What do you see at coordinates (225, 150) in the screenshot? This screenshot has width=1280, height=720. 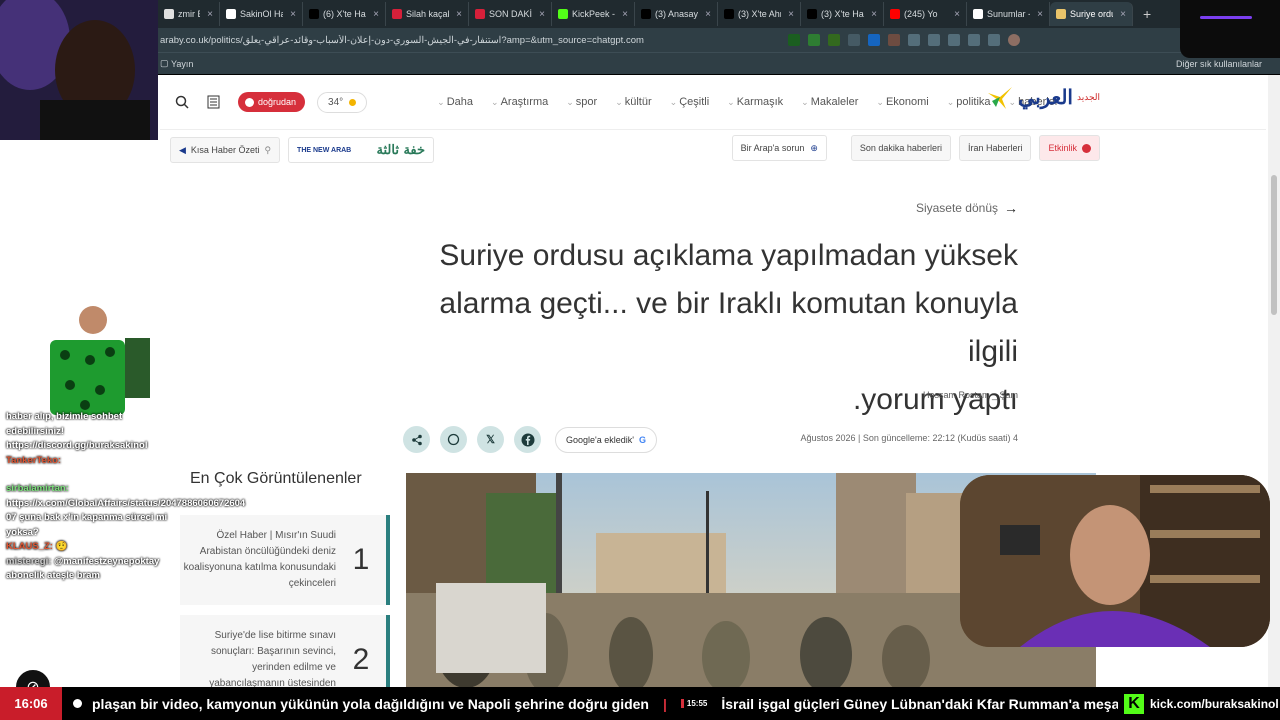 I see `short-news-button: ◀ Kısa Haber Özeti ⚲` at bounding box center [225, 150].